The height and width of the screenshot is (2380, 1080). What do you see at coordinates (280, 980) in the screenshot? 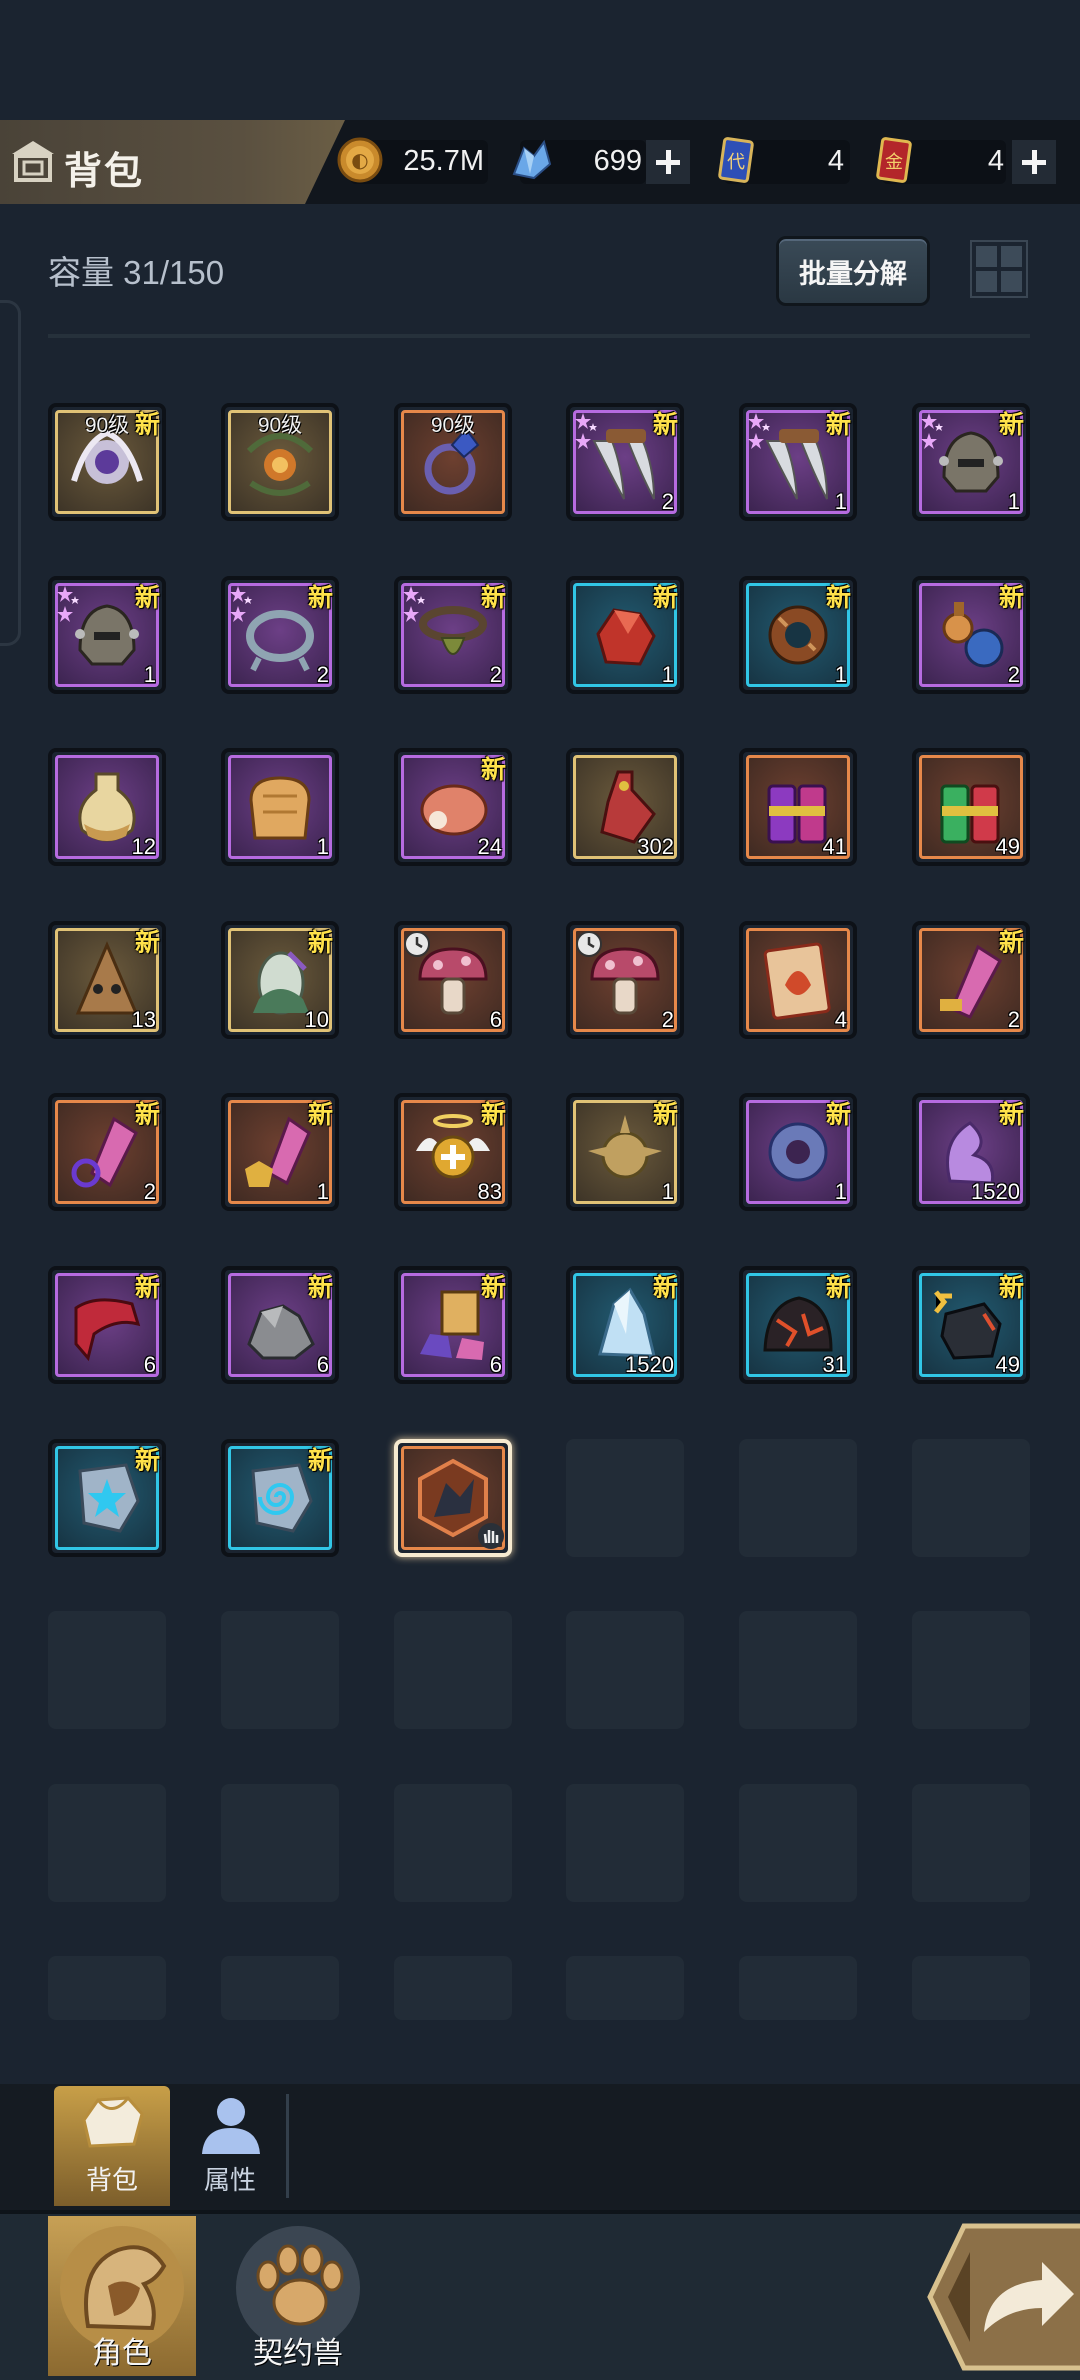
I see `inventory-slot: 新 10` at bounding box center [280, 980].